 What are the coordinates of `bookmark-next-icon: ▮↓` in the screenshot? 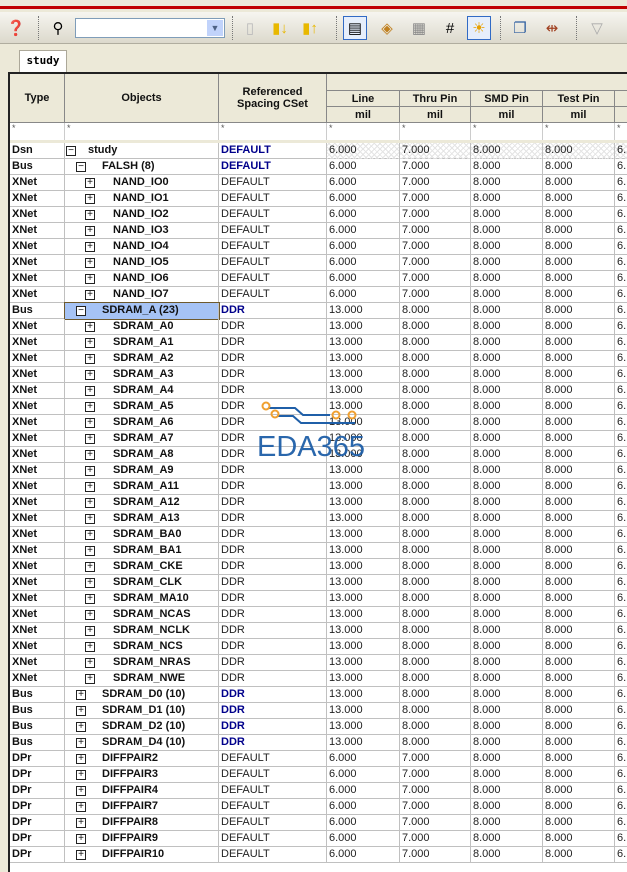 It's located at (280, 28).